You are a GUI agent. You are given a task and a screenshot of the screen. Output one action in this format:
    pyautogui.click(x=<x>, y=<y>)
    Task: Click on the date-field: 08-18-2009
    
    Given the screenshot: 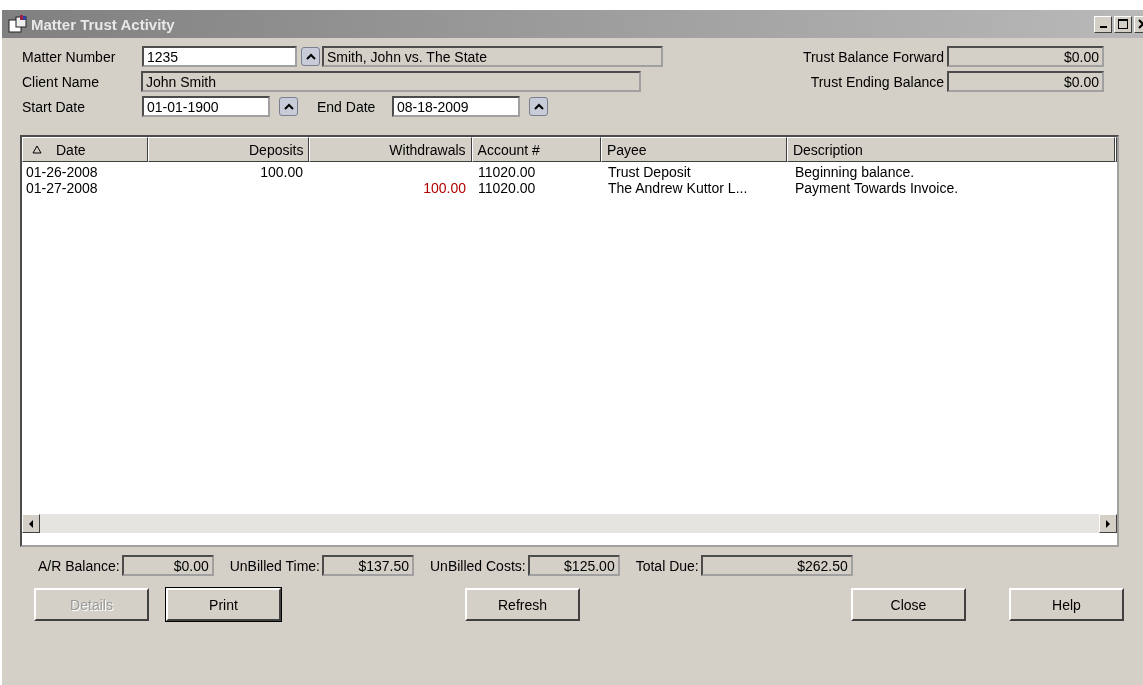 What is the action you would take?
    pyautogui.click(x=456, y=106)
    